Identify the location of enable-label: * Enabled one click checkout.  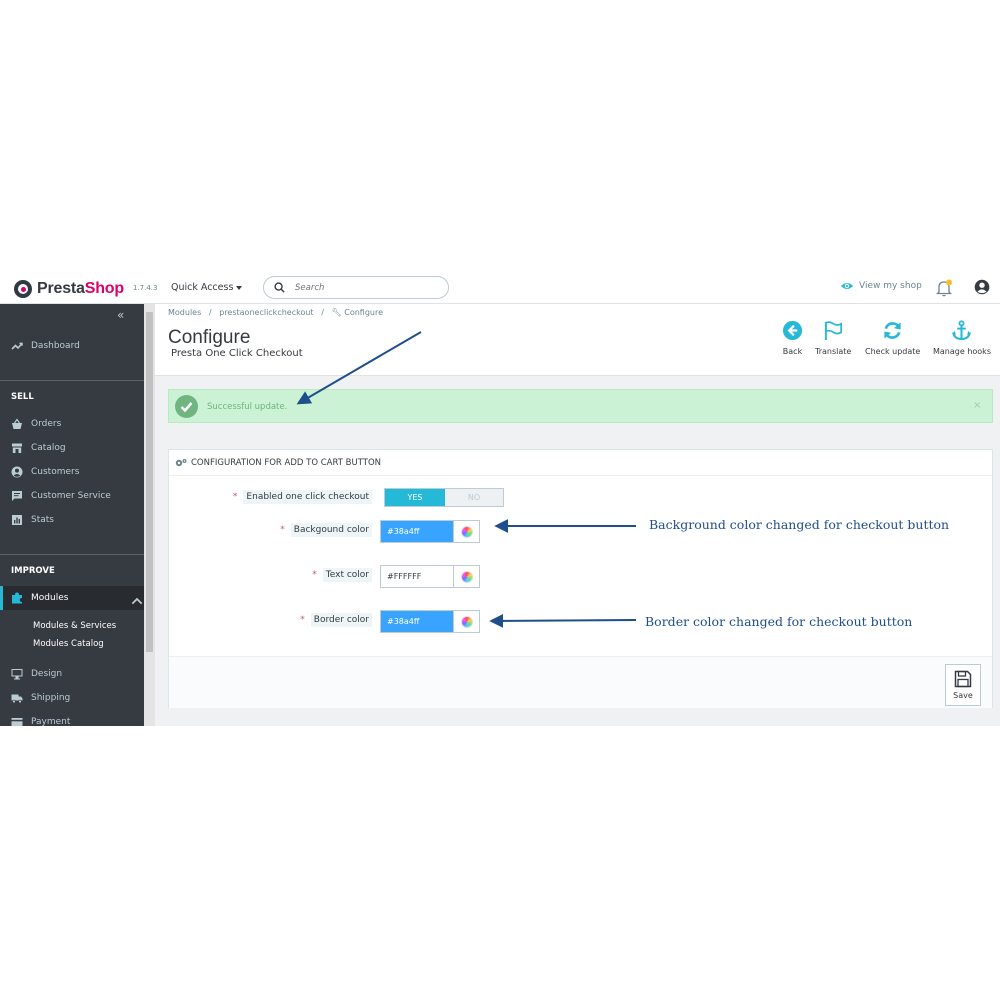
(302, 497).